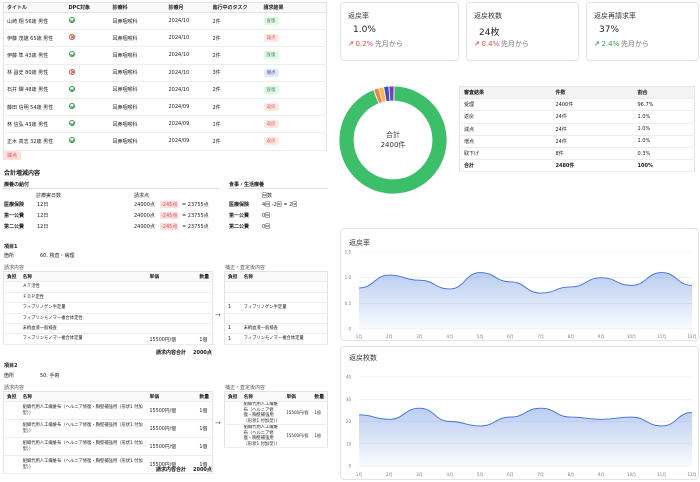  What do you see at coordinates (34, 7) in the screenshot?
I see `col-title: タイトル` at bounding box center [34, 7].